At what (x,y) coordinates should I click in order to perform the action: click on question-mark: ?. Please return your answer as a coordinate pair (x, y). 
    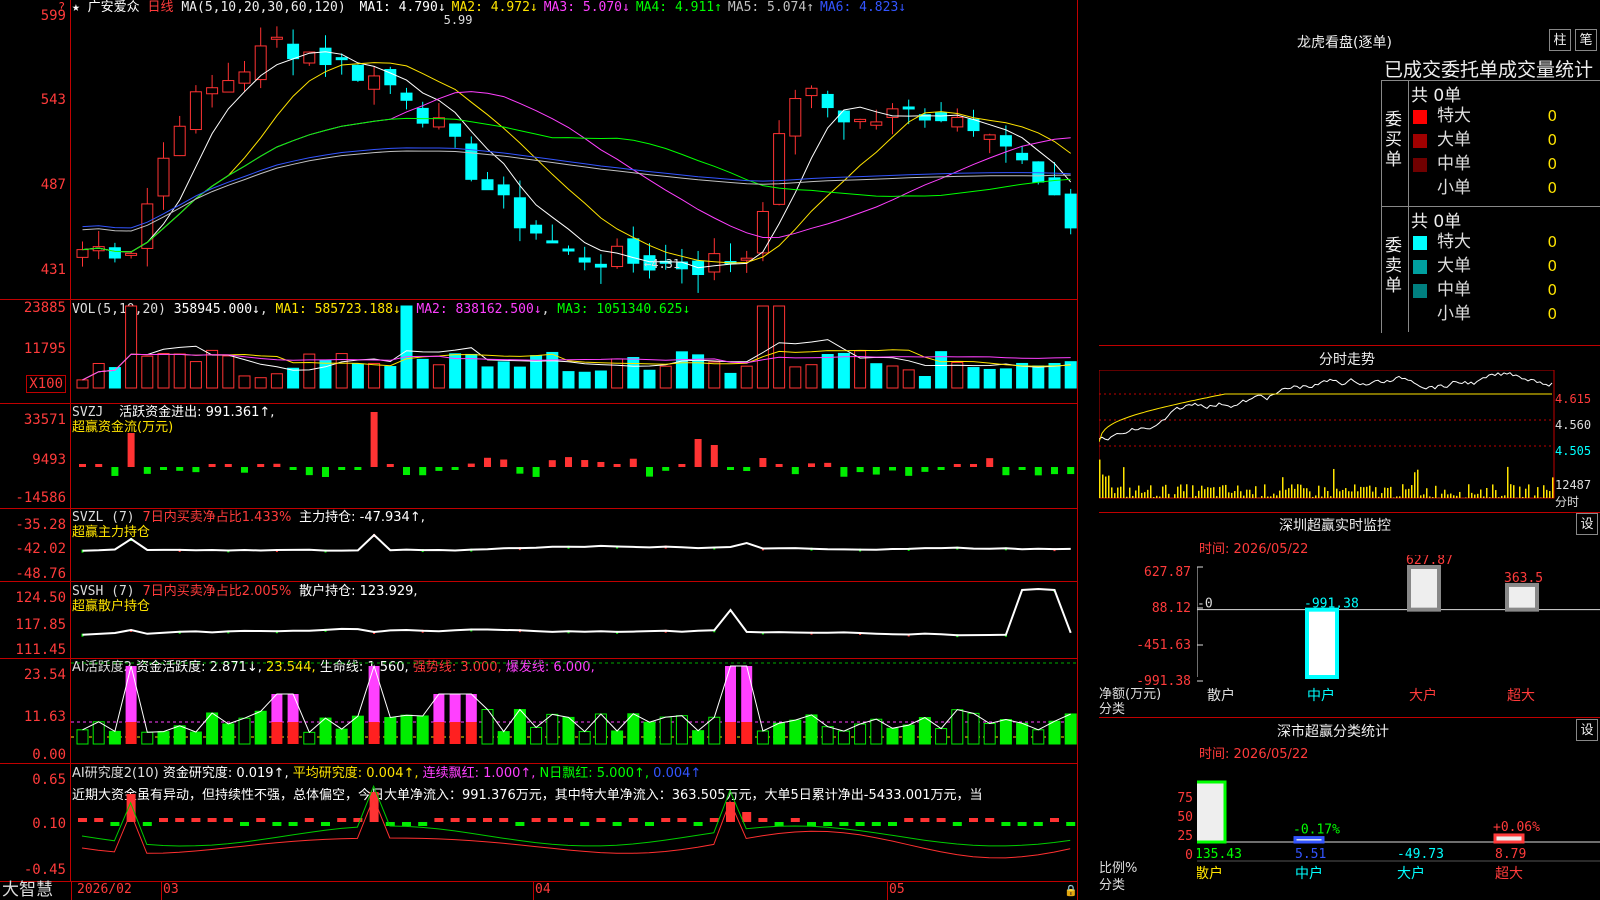
    Looking at the image, I should click on (61, 7).